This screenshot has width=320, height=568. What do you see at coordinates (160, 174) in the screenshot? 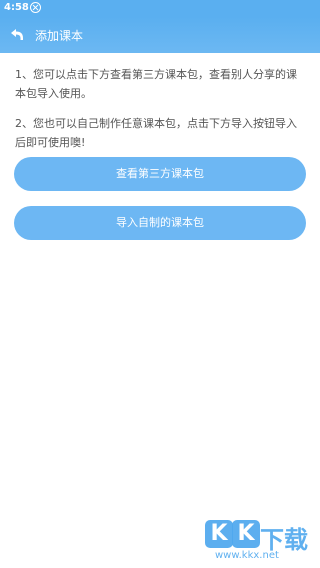
I see `view-third-party-books-button: 查看第三方课本包` at bounding box center [160, 174].